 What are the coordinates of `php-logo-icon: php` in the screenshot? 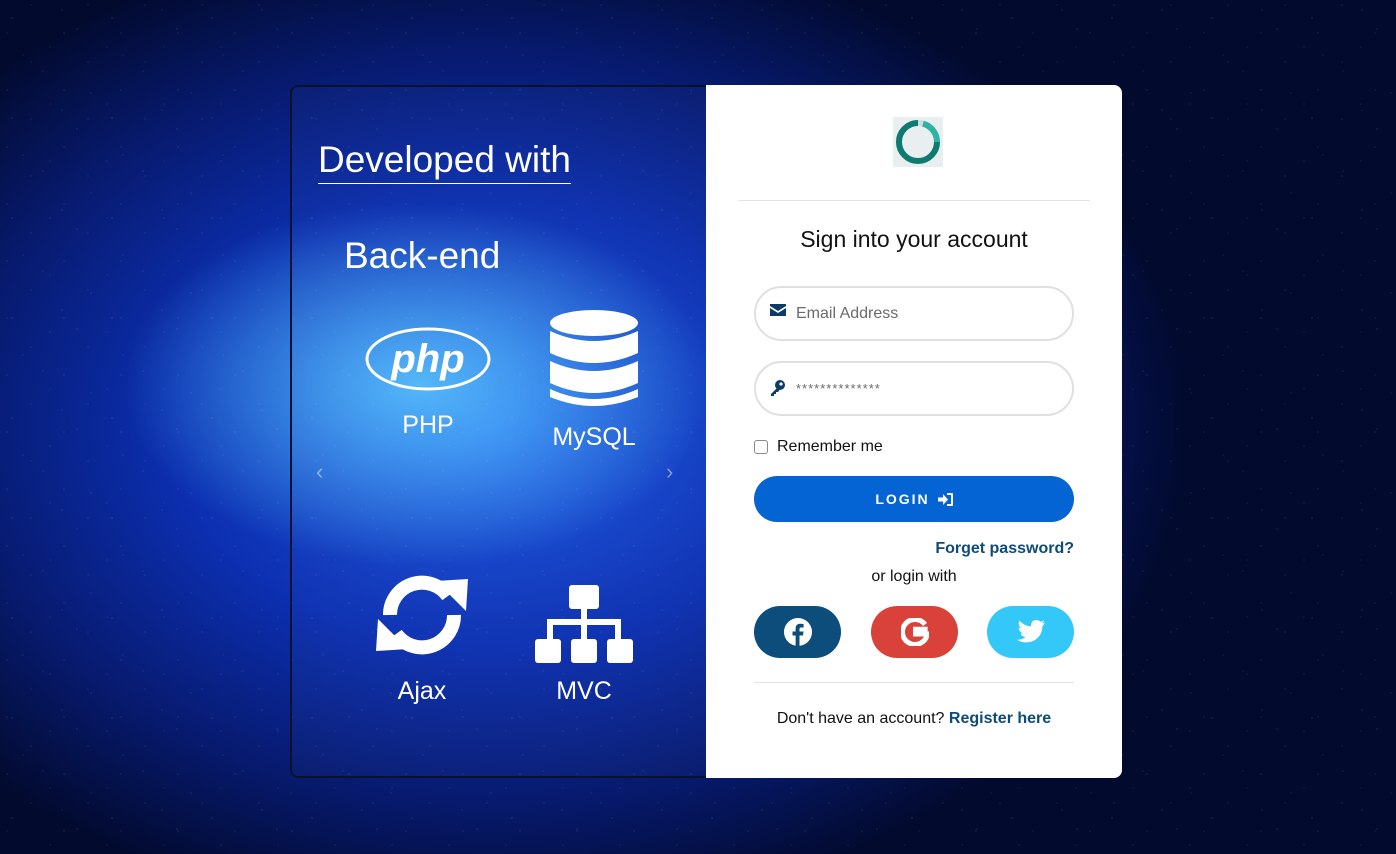 It's located at (428, 359).